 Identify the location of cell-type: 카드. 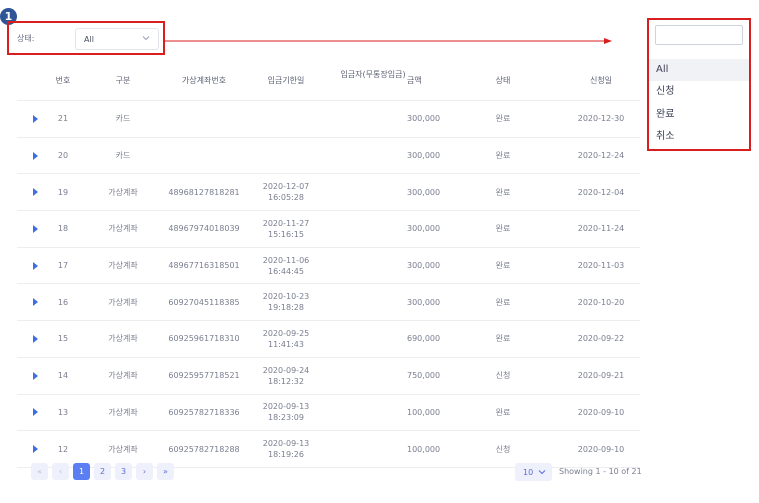
(123, 119).